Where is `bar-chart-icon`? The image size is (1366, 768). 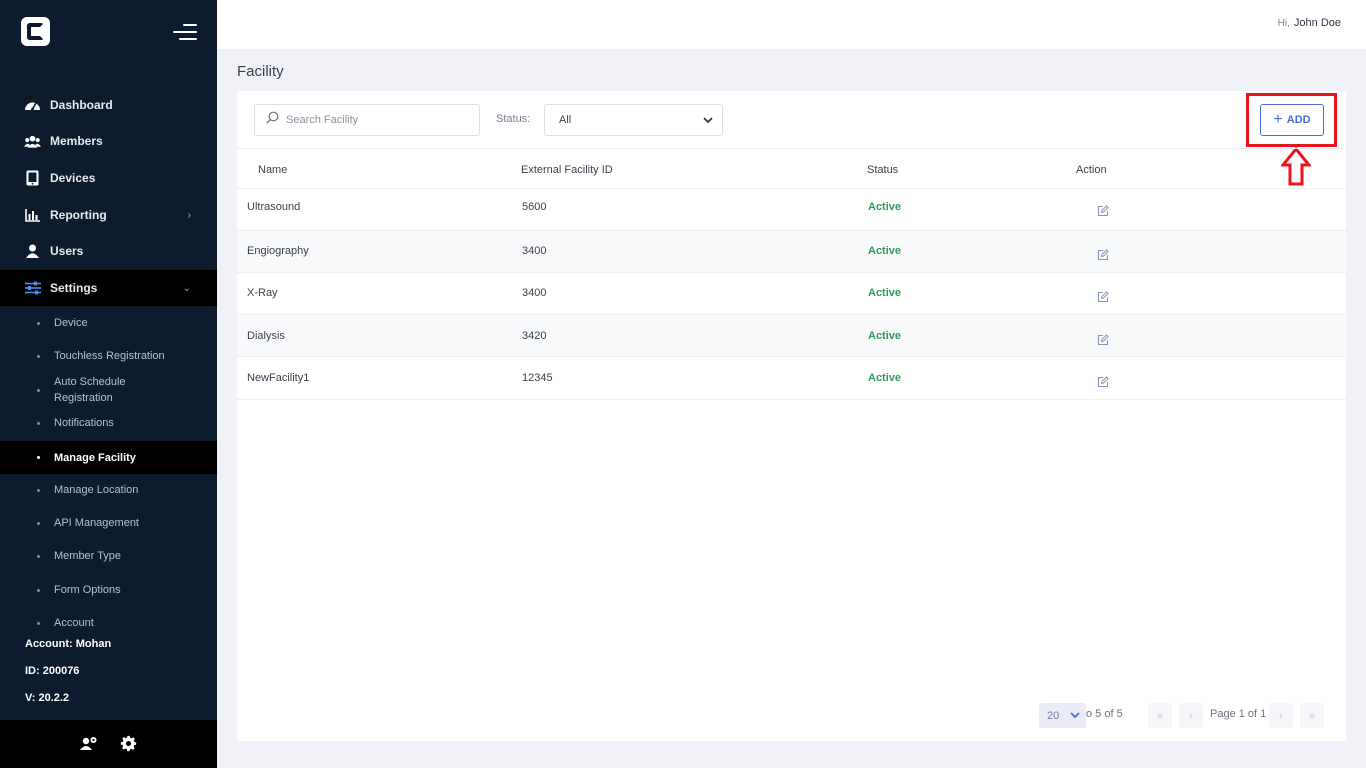 bar-chart-icon is located at coordinates (32, 215).